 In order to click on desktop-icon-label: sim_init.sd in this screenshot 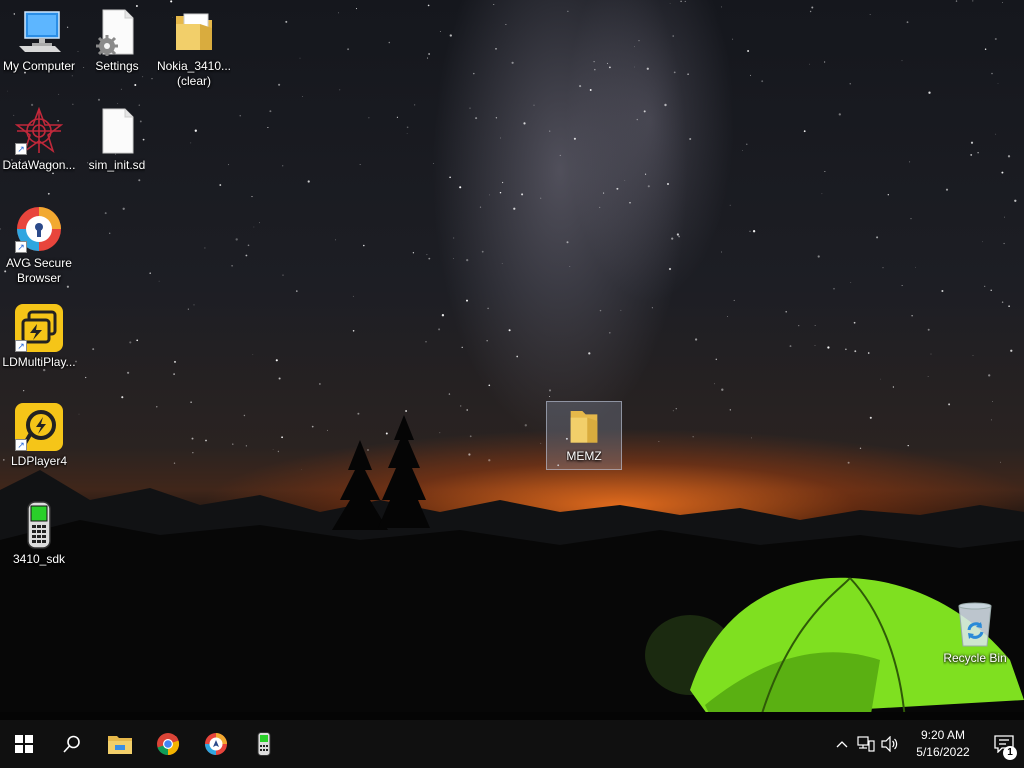, I will do `click(117, 165)`.